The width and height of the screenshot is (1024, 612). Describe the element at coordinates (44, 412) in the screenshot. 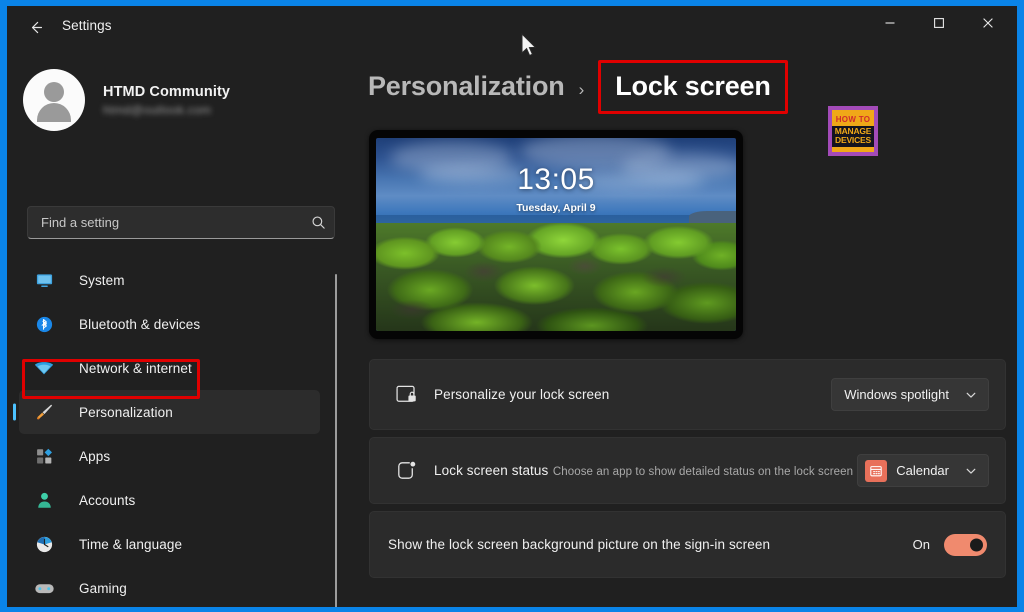

I see `paintbrush-icon` at that location.